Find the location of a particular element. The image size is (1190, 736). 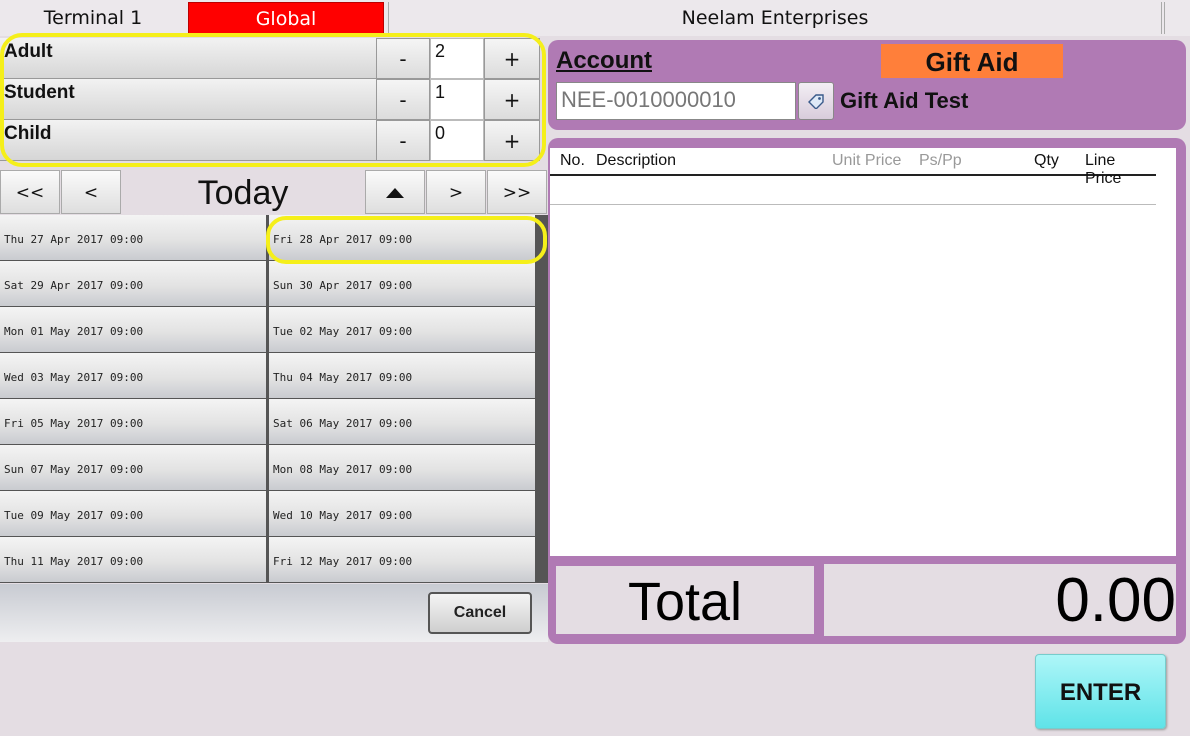

date-slot: Thu 04 May 2017 09:00 is located at coordinates (402, 375).